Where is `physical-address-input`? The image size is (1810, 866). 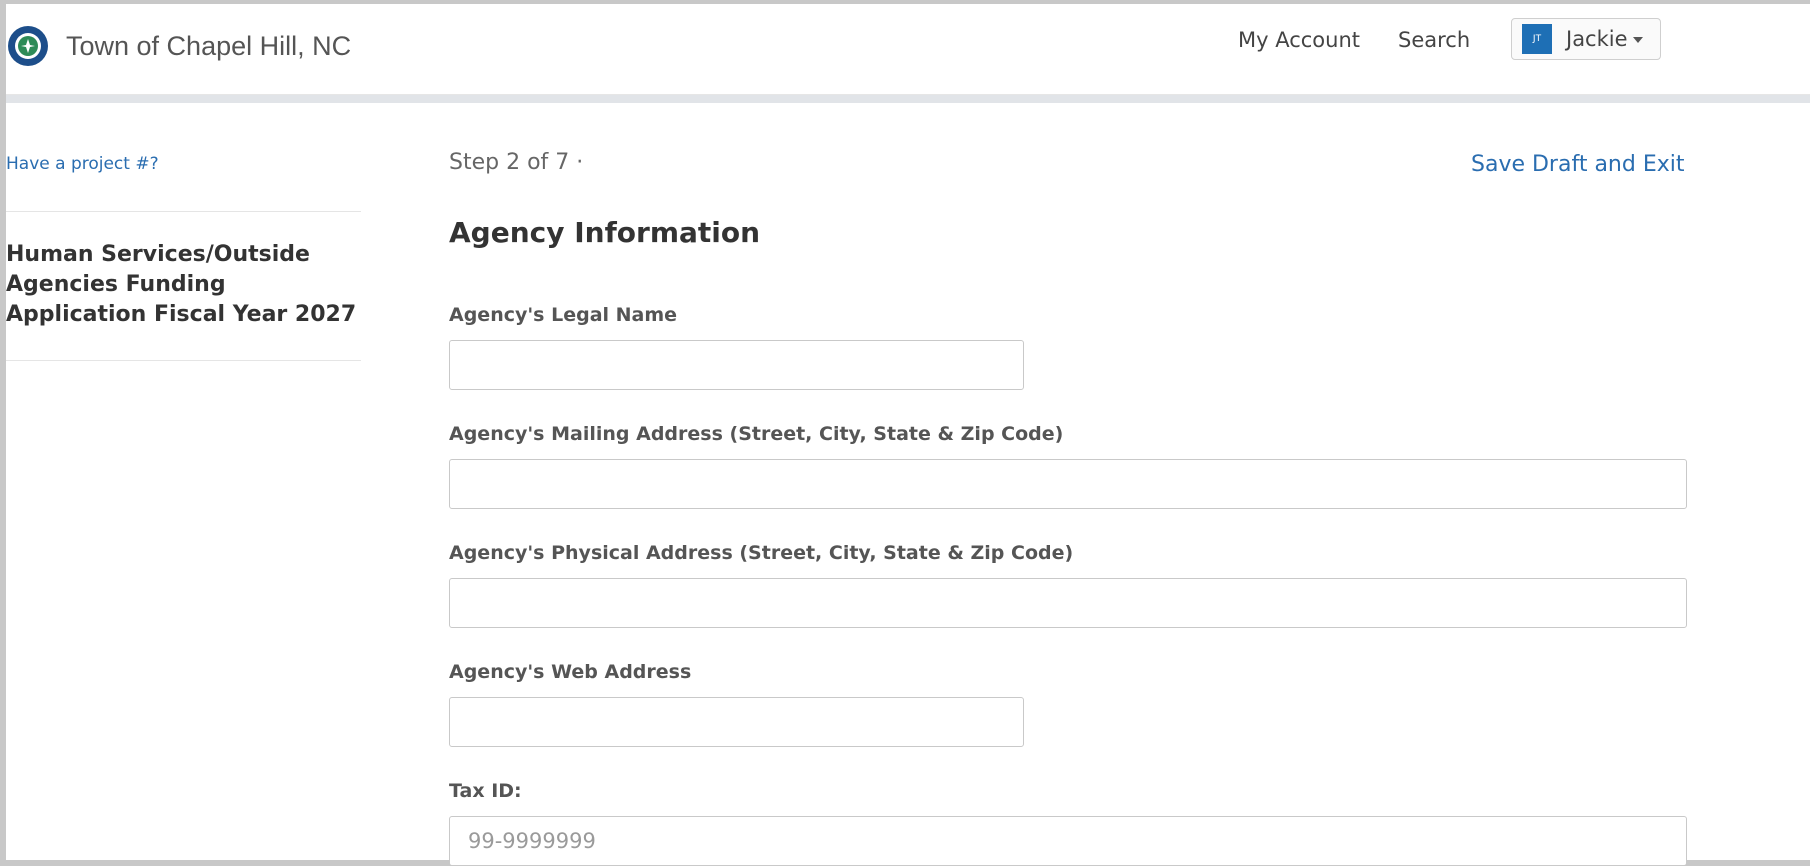 physical-address-input is located at coordinates (1068, 603).